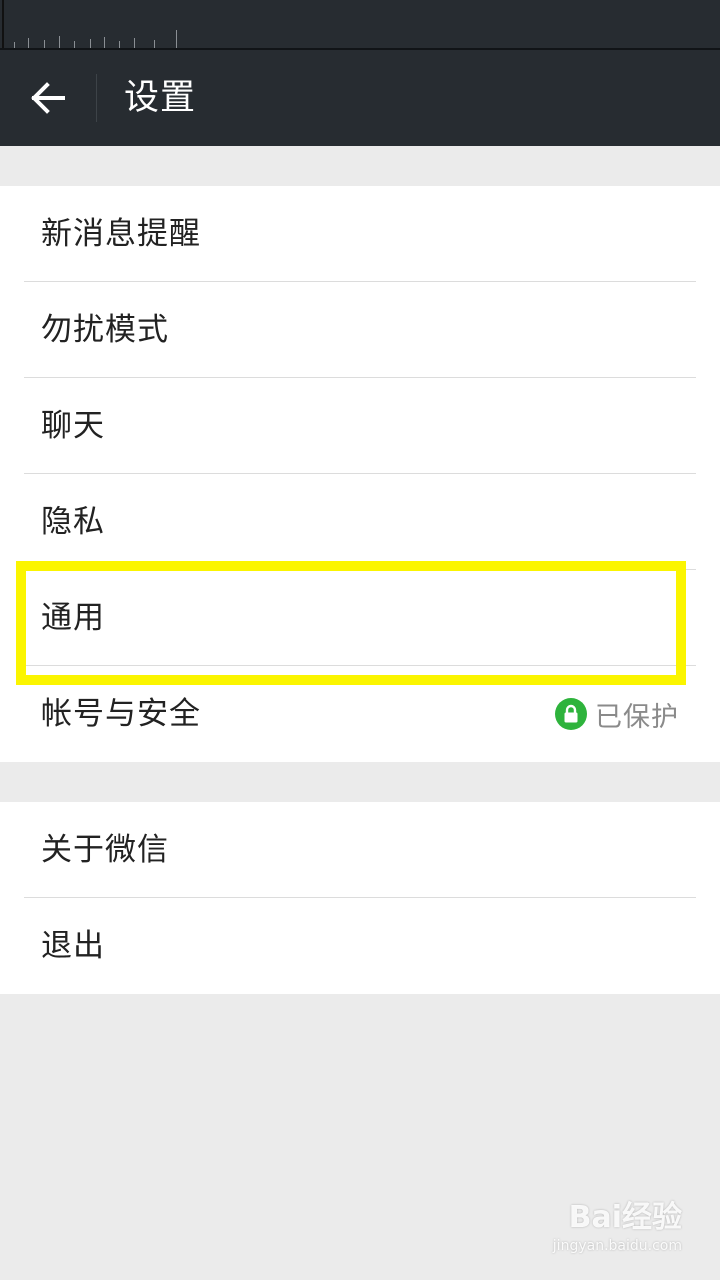  I want to click on settings-item-about-wechat: 关于微信, so click(360, 850).